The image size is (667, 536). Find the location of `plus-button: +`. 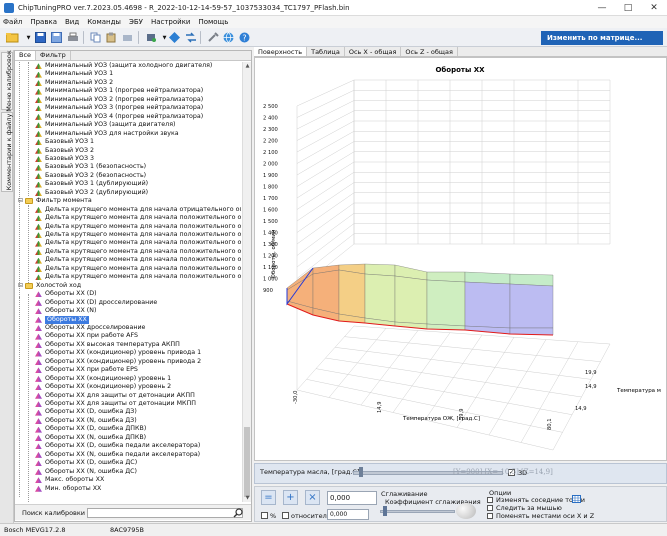

plus-button: + is located at coordinates (290, 497).